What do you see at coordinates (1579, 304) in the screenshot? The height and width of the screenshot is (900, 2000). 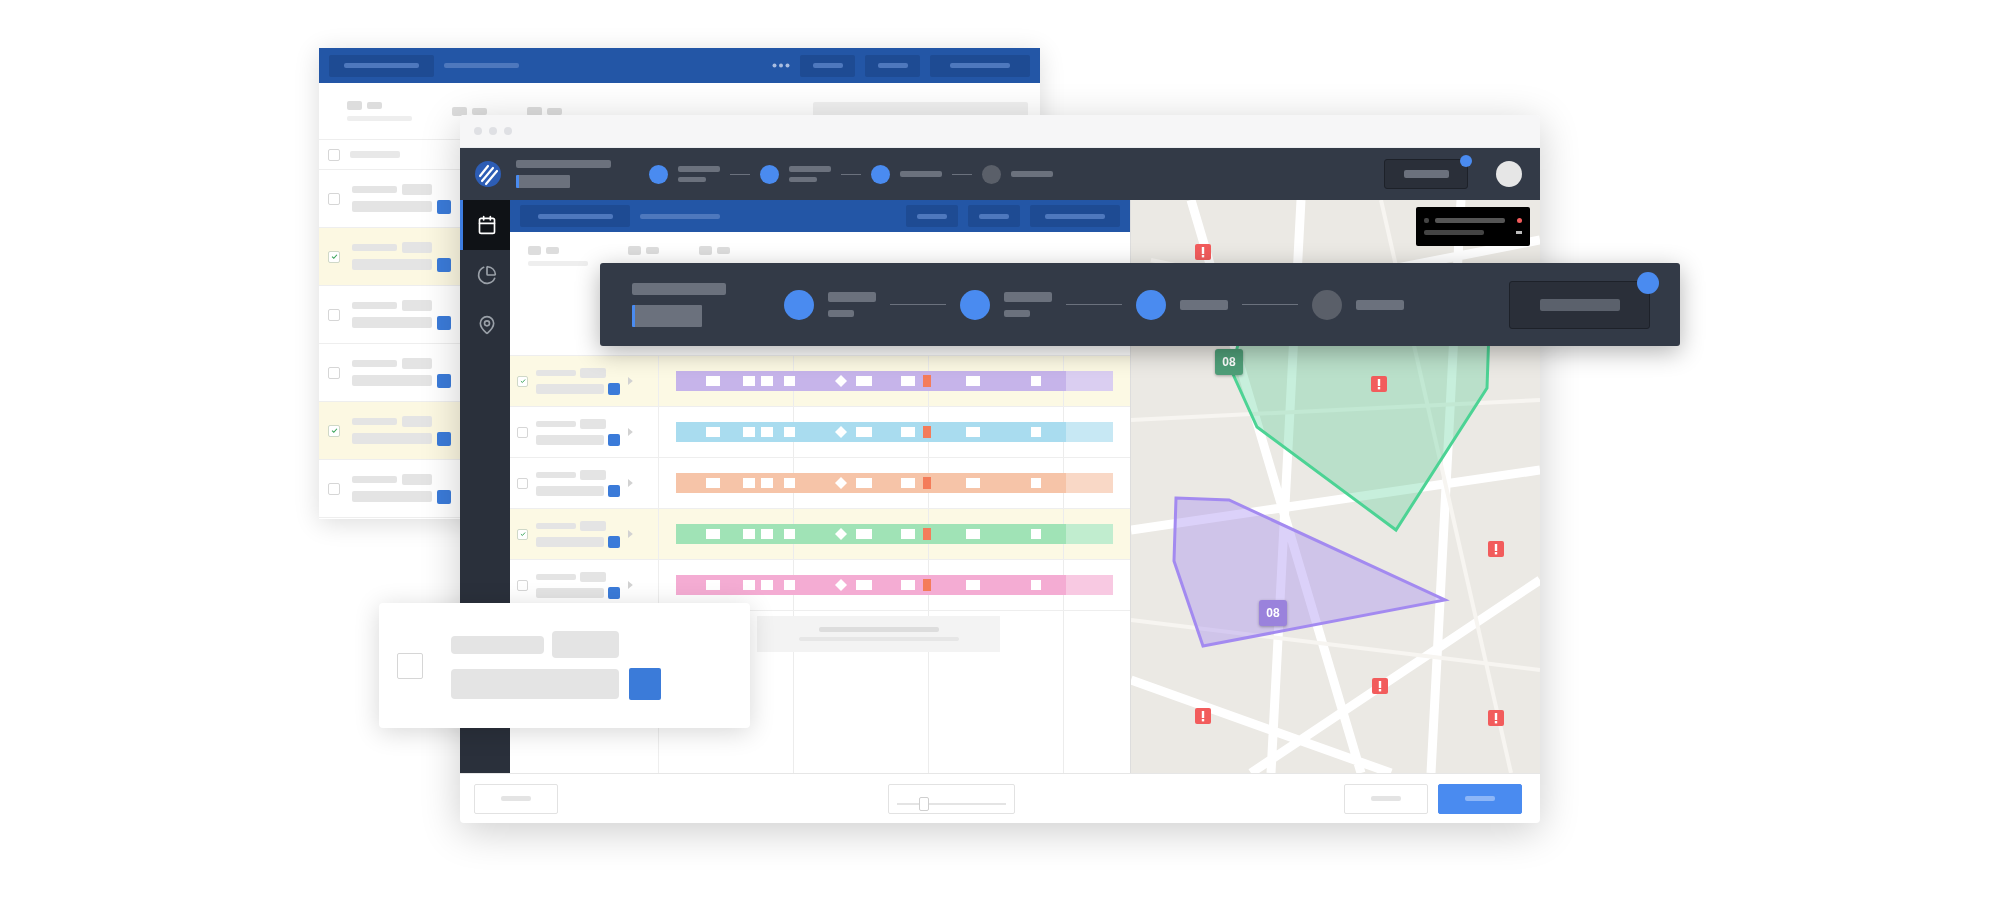 I see `stepper-button` at bounding box center [1579, 304].